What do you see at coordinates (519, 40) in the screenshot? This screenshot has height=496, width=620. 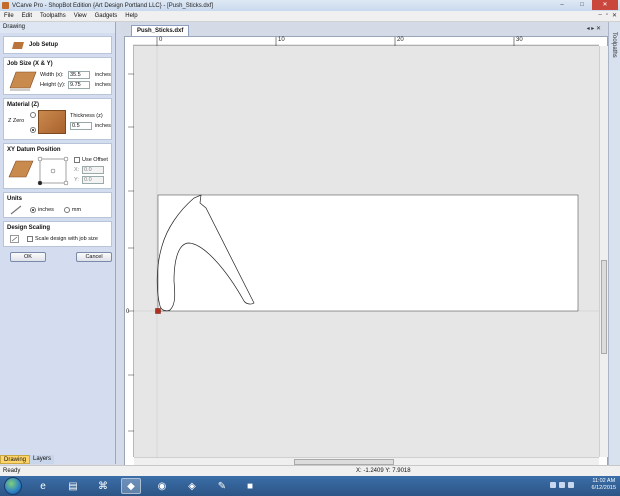 I see `ruler-label-30: 30` at bounding box center [519, 40].